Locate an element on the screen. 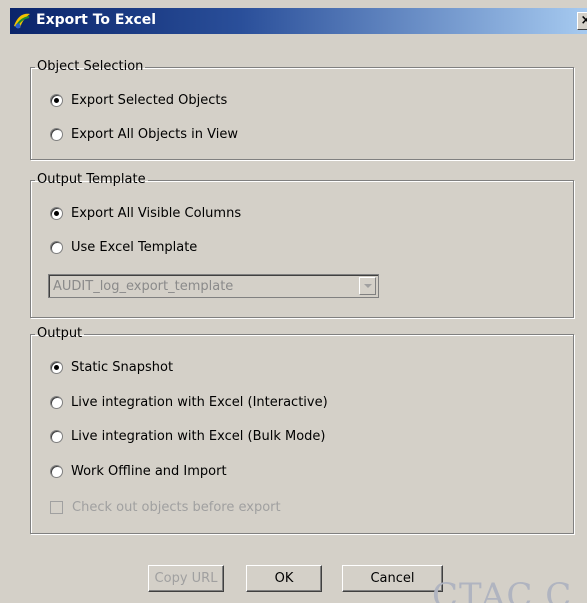 The image size is (587, 603). close-icon: × is located at coordinates (583, 20).